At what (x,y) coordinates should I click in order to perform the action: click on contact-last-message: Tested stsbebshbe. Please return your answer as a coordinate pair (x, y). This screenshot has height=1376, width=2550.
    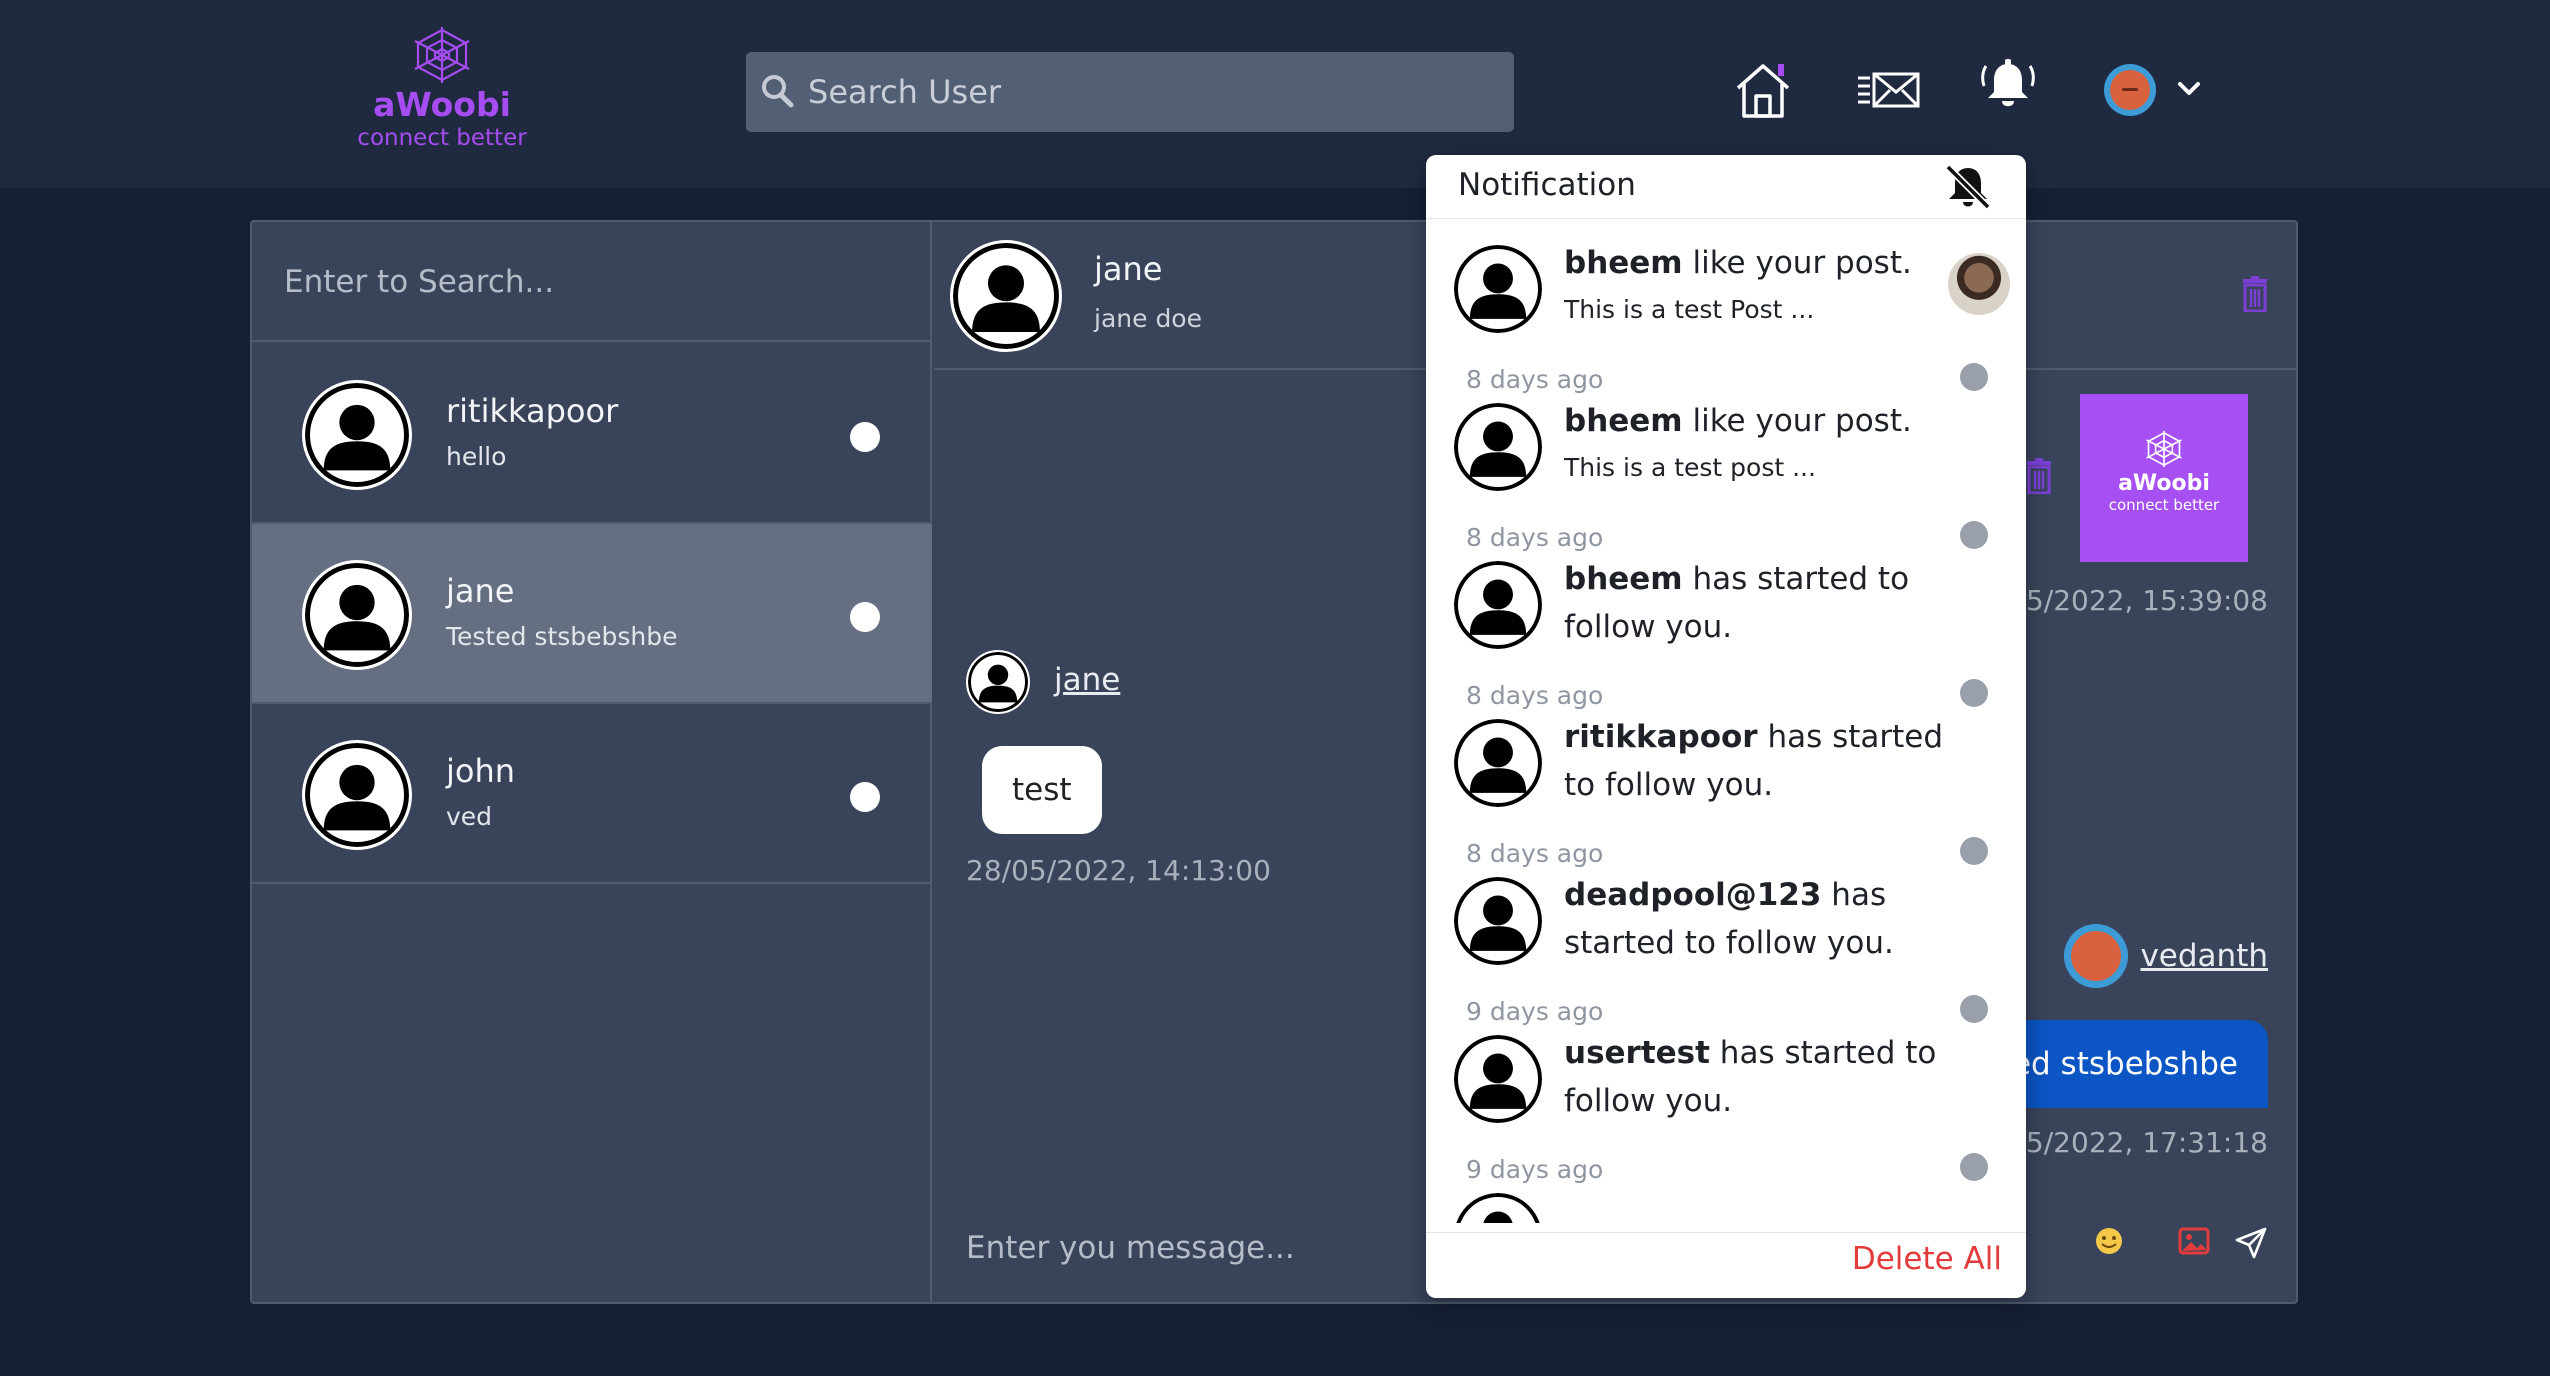
    Looking at the image, I should click on (562, 636).